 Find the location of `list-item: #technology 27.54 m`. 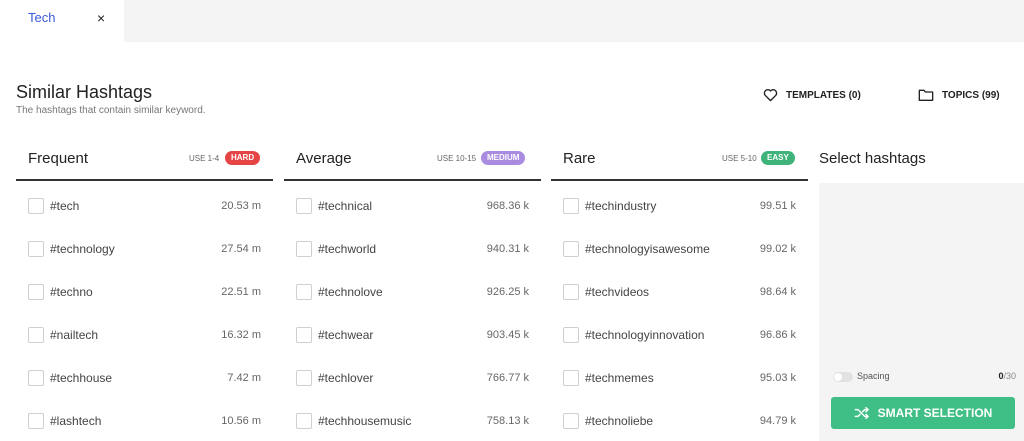

list-item: #technology 27.54 m is located at coordinates (144, 245).